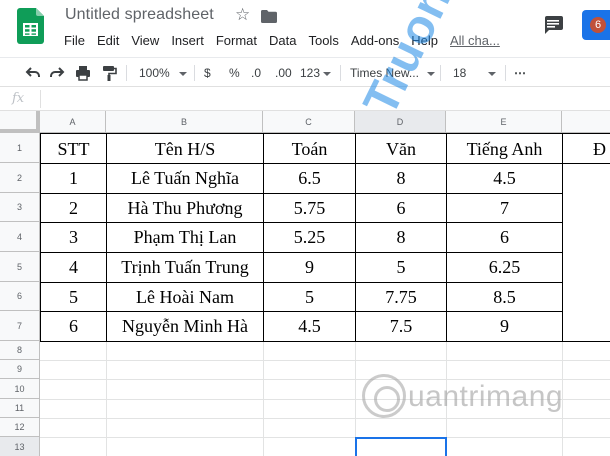 The width and height of the screenshot is (610, 456). Describe the element at coordinates (73, 297) in the screenshot. I see `cell-a6: 5` at that location.